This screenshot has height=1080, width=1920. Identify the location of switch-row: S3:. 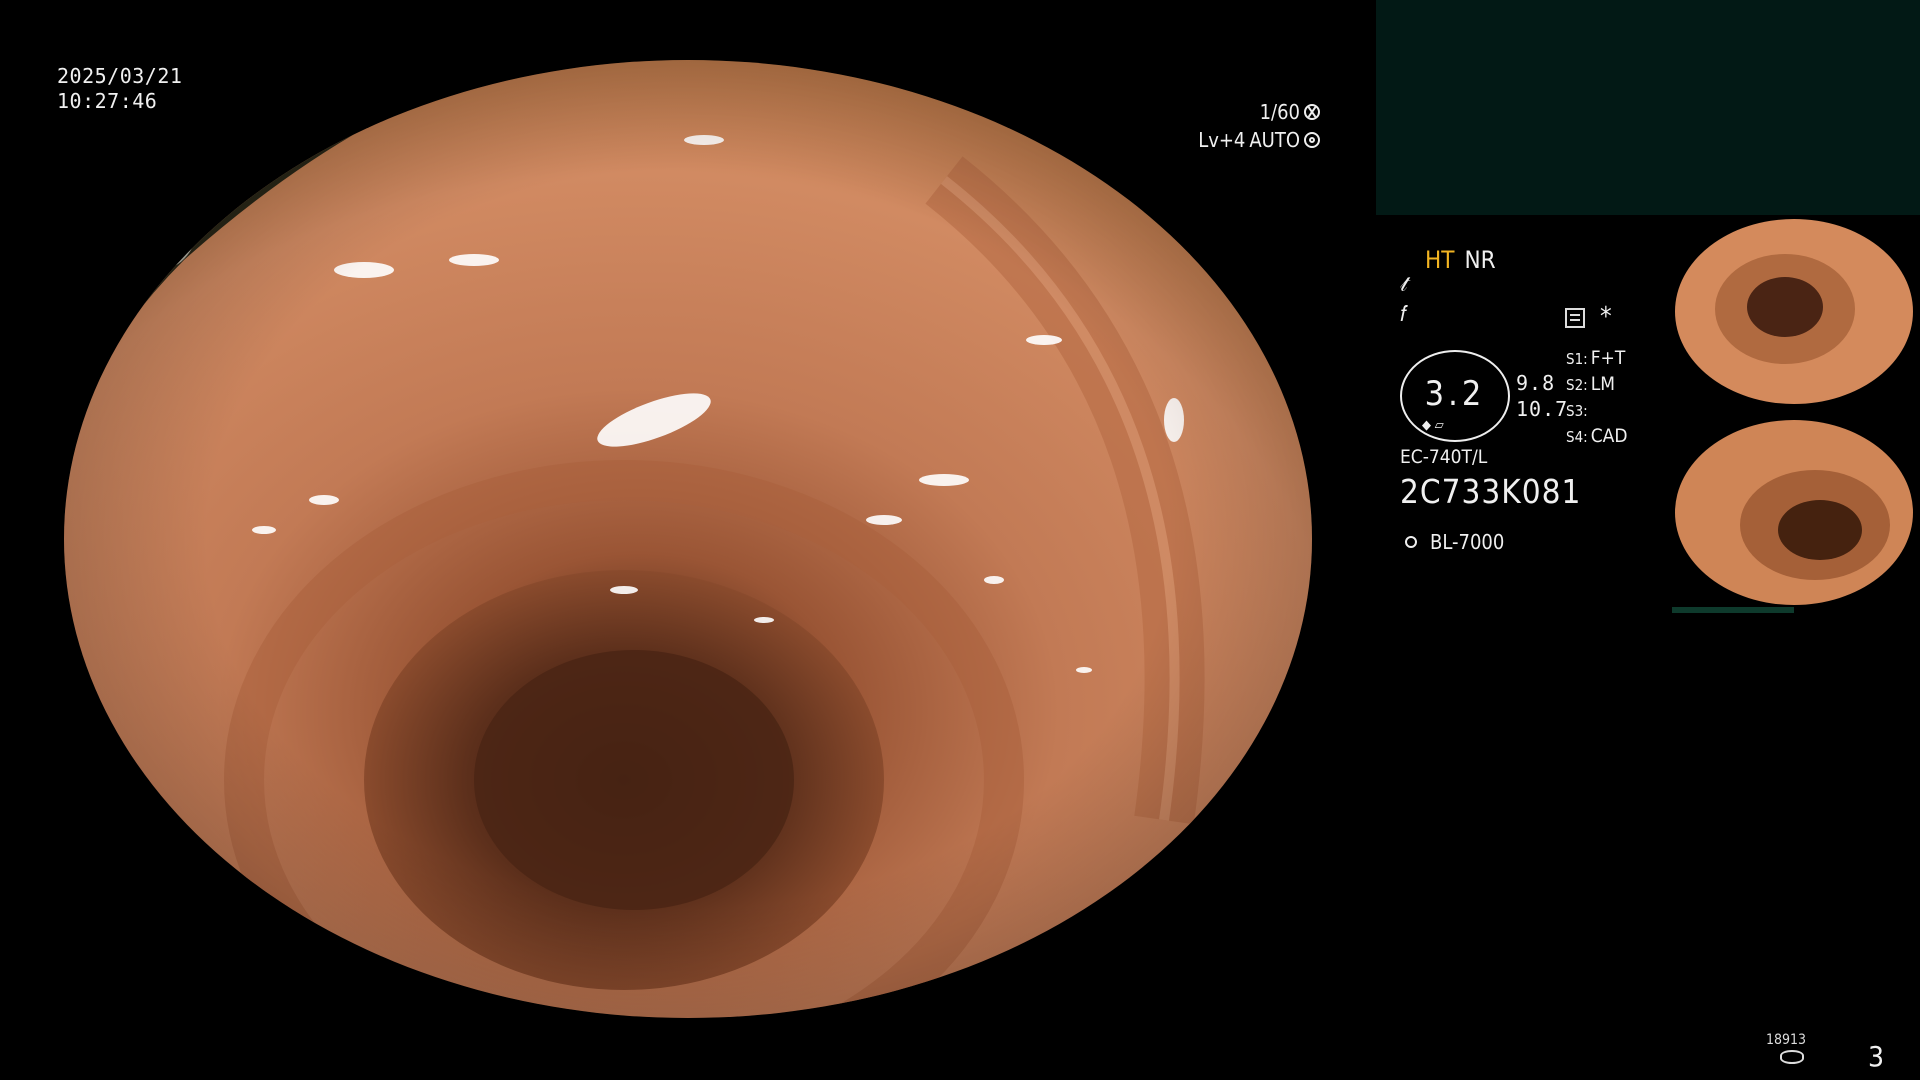
(1577, 411).